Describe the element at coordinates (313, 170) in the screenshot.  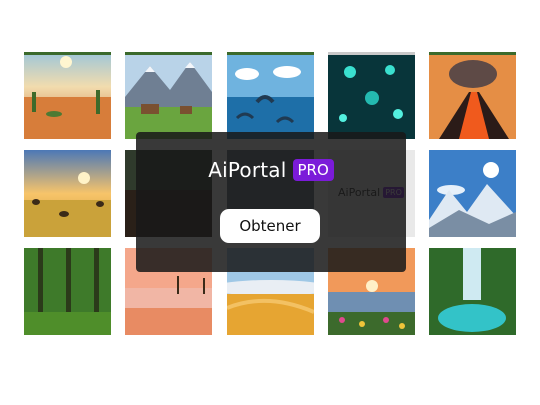
I see `pro-badge: PRO` at that location.